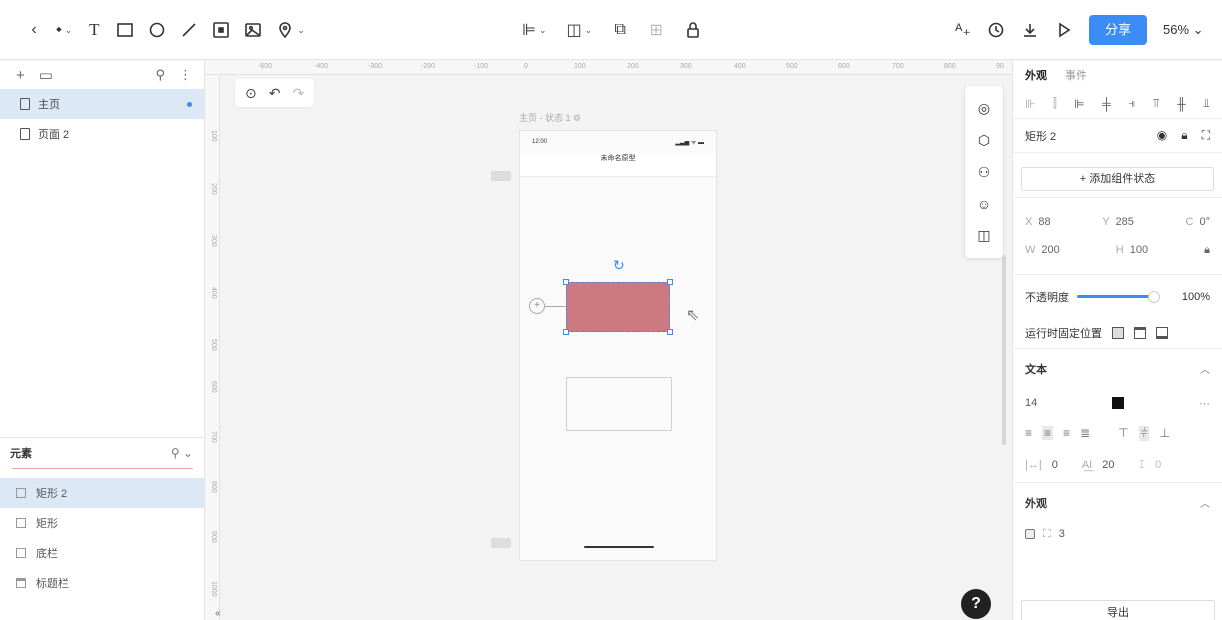 This screenshot has height=620, width=1222. I want to click on text-justify-icon: ≣, so click(1085, 433).